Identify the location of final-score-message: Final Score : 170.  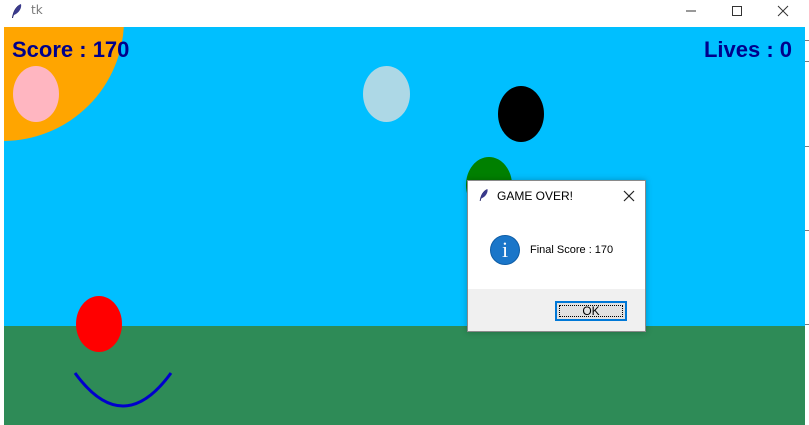
(572, 250).